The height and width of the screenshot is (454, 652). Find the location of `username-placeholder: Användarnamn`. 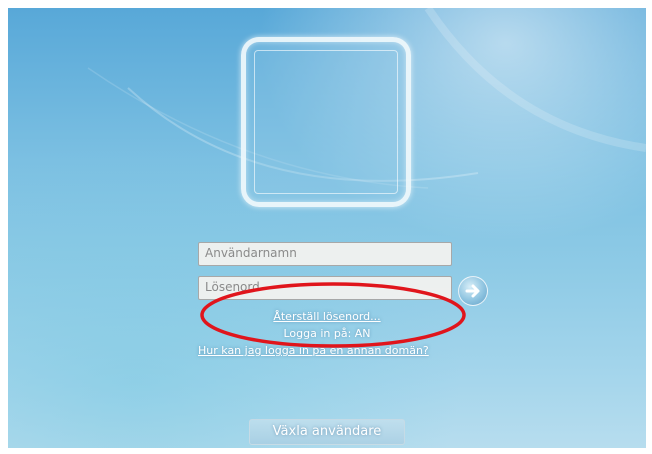

username-placeholder: Användarnamn is located at coordinates (251, 253).